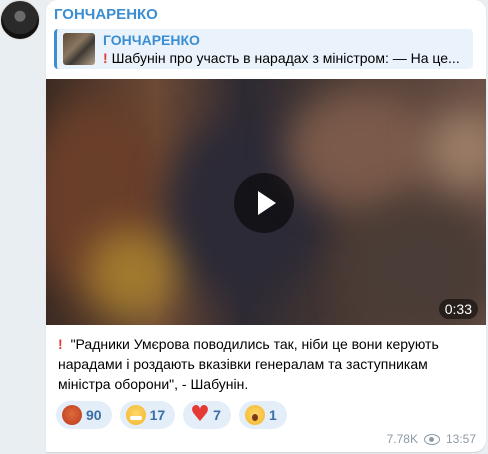 The height and width of the screenshot is (454, 488). Describe the element at coordinates (272, 415) in the screenshot. I see `reaction-count: 1` at that location.